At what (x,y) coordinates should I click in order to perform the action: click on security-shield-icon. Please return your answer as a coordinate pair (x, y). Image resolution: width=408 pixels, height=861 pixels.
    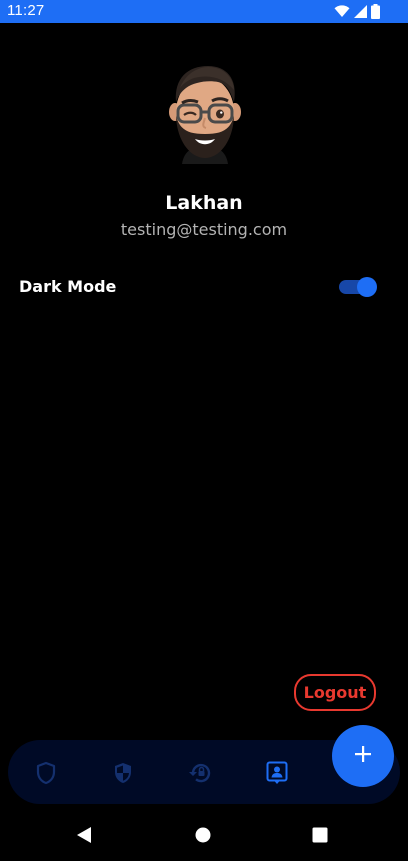
    Looking at the image, I should click on (123, 773).